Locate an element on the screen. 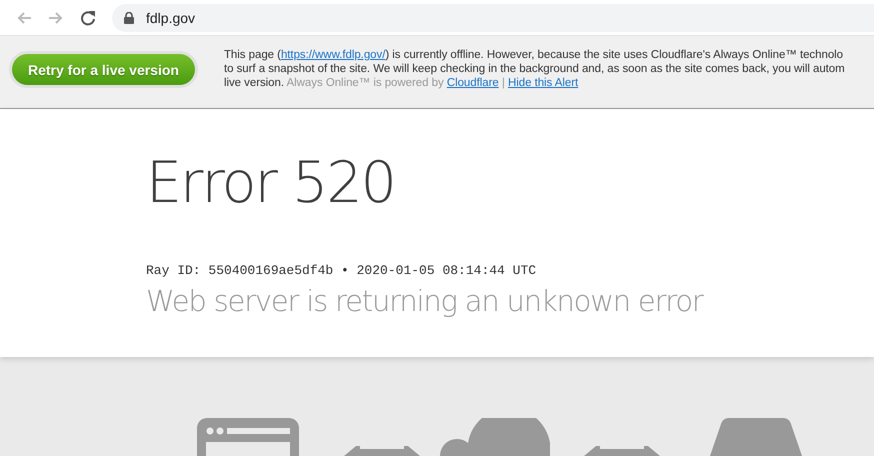 The height and width of the screenshot is (456, 874). link: Cloudflare is located at coordinates (472, 83).